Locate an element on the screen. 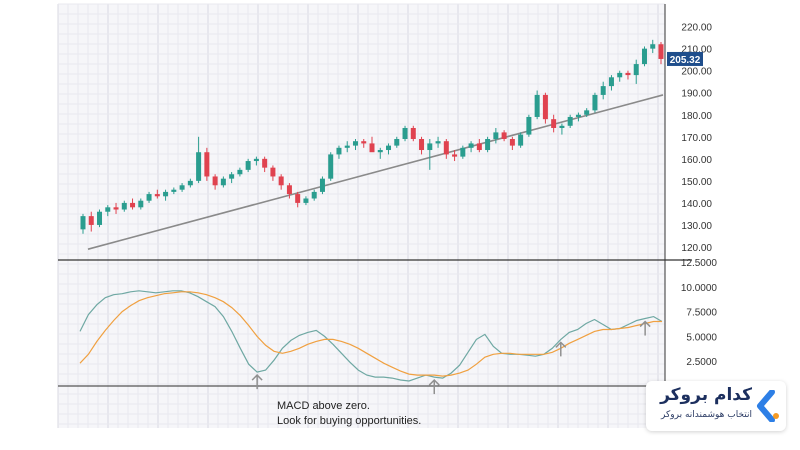  macd-tick-label: 12.5000 is located at coordinates (699, 263).